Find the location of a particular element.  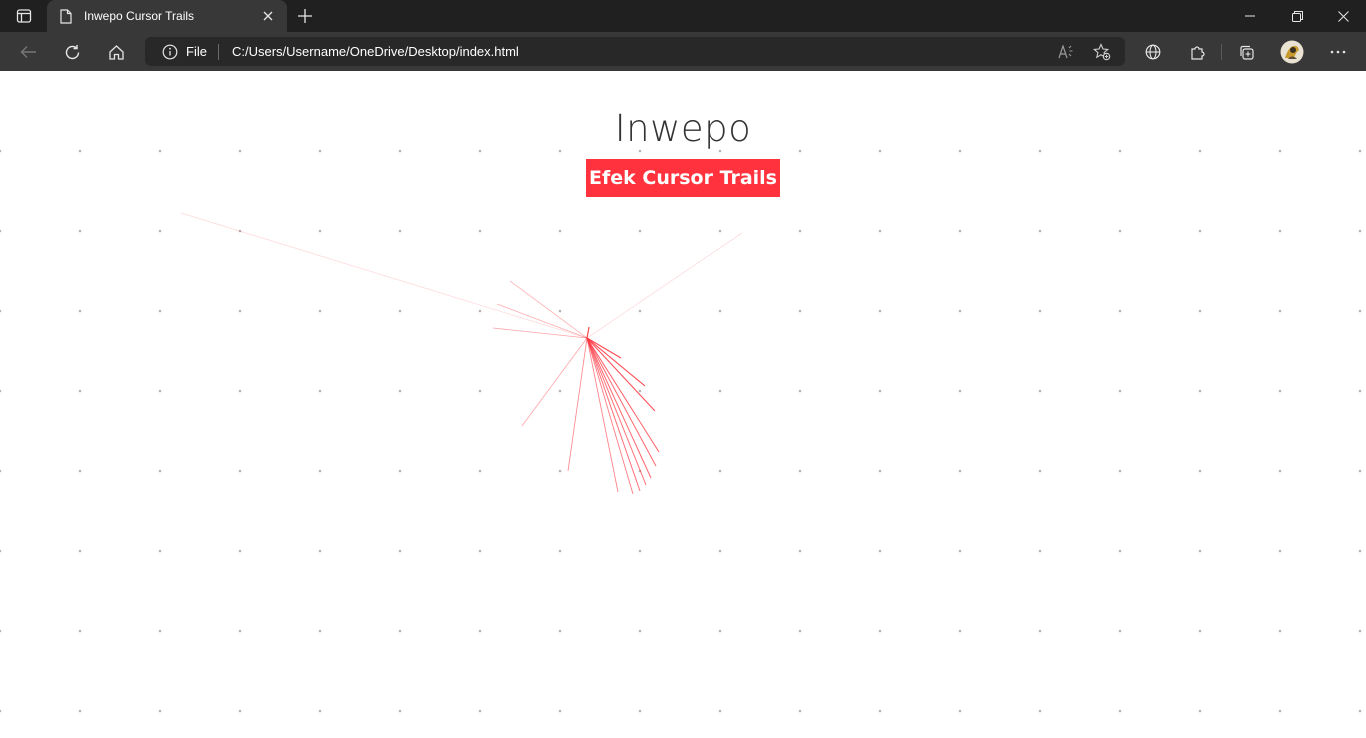

extensions-icon is located at coordinates (1197, 52).